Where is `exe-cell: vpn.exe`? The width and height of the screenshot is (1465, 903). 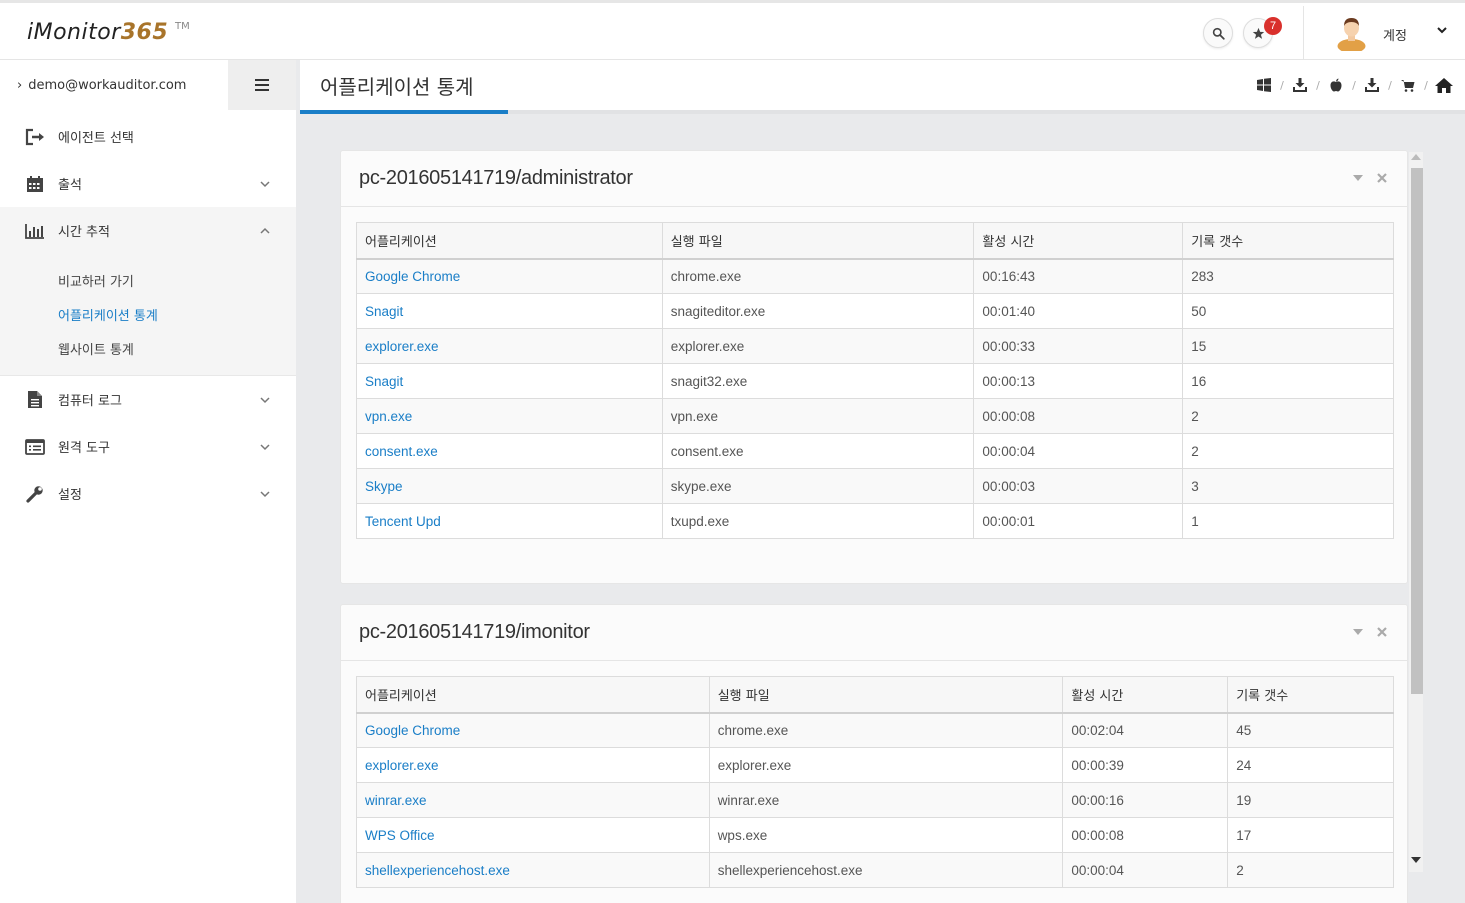 exe-cell: vpn.exe is located at coordinates (818, 416).